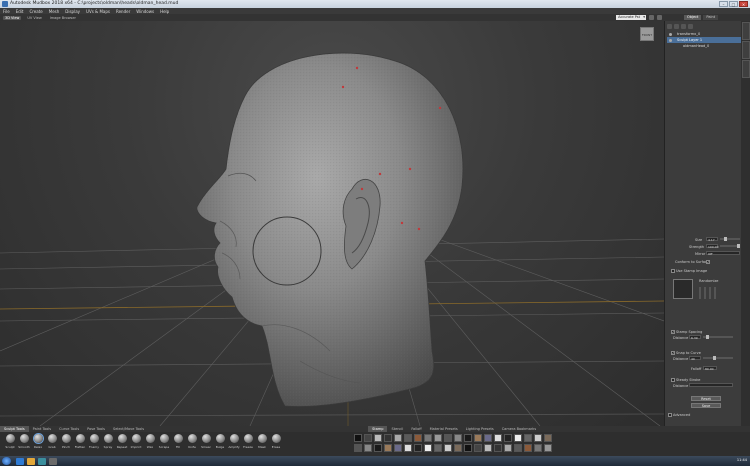  Describe the element at coordinates (730, 246) in the screenshot. I see `strength-slider` at that location.